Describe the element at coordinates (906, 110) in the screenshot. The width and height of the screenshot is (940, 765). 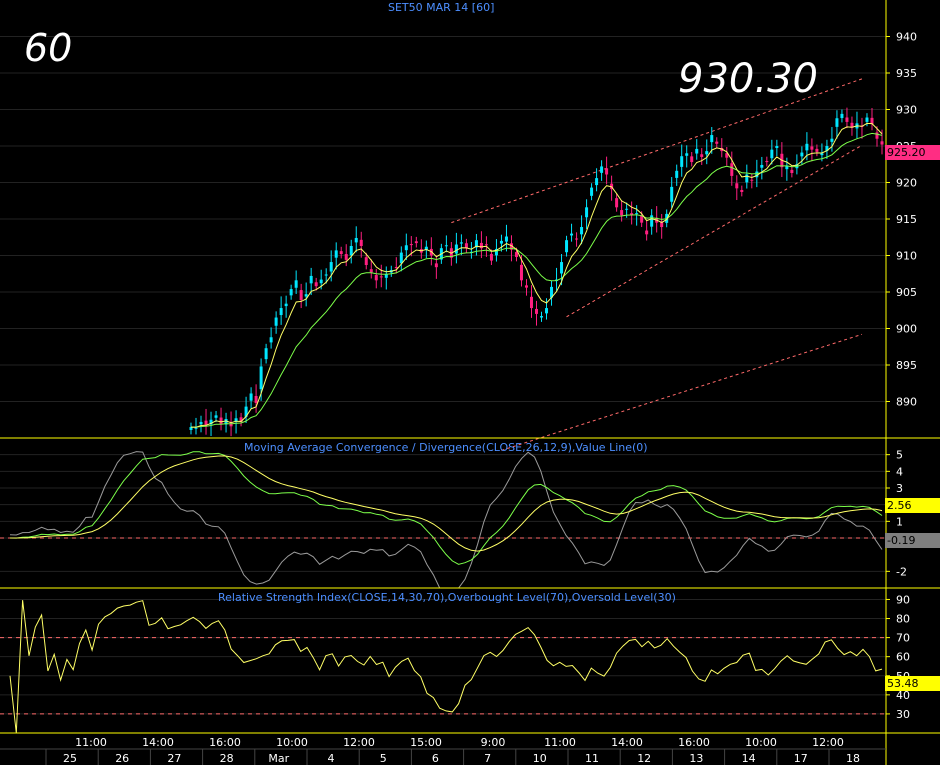
I see `y-tick-label: 930` at that location.